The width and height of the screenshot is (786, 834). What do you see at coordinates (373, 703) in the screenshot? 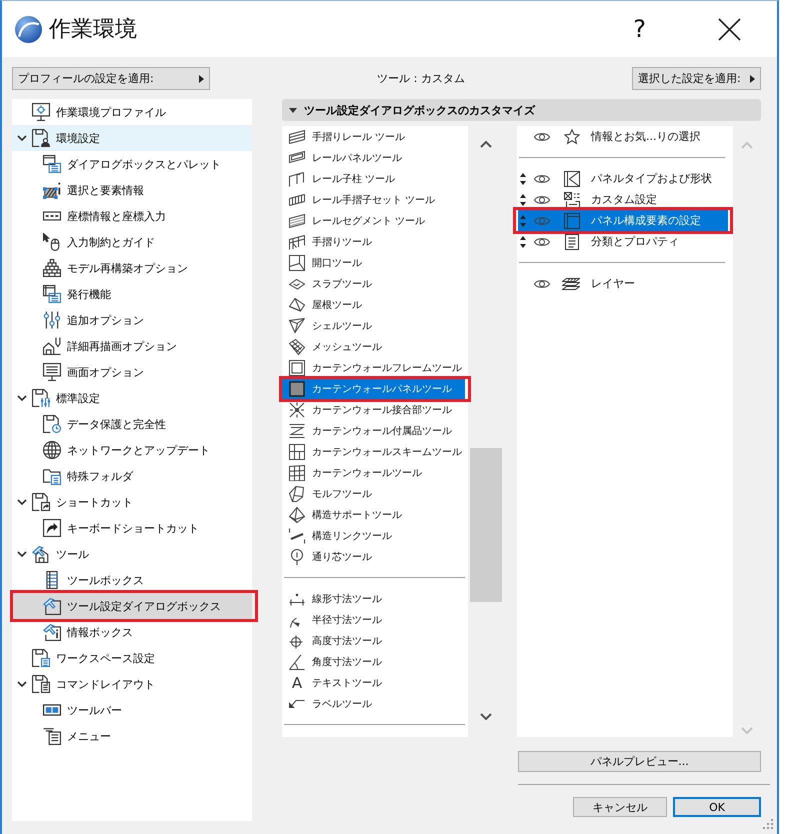
I see `tool-list-item: ラベルツール` at bounding box center [373, 703].